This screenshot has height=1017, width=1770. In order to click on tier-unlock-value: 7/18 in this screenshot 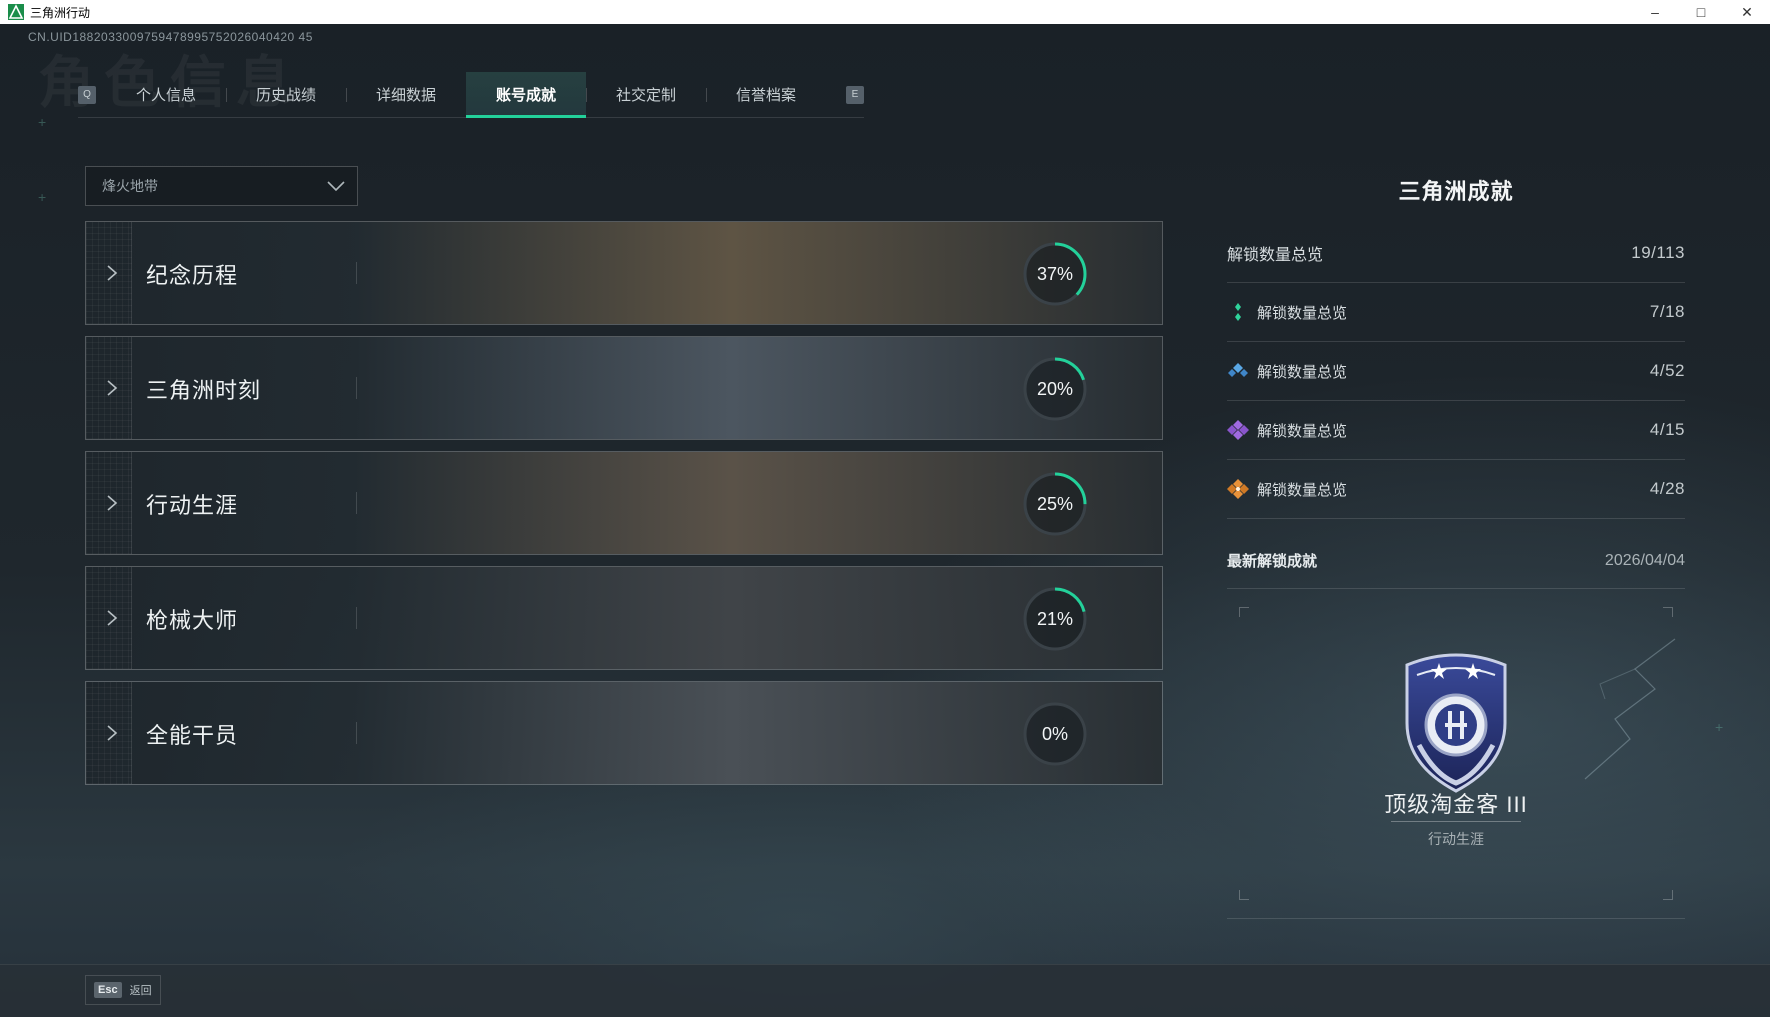, I will do `click(1667, 311)`.